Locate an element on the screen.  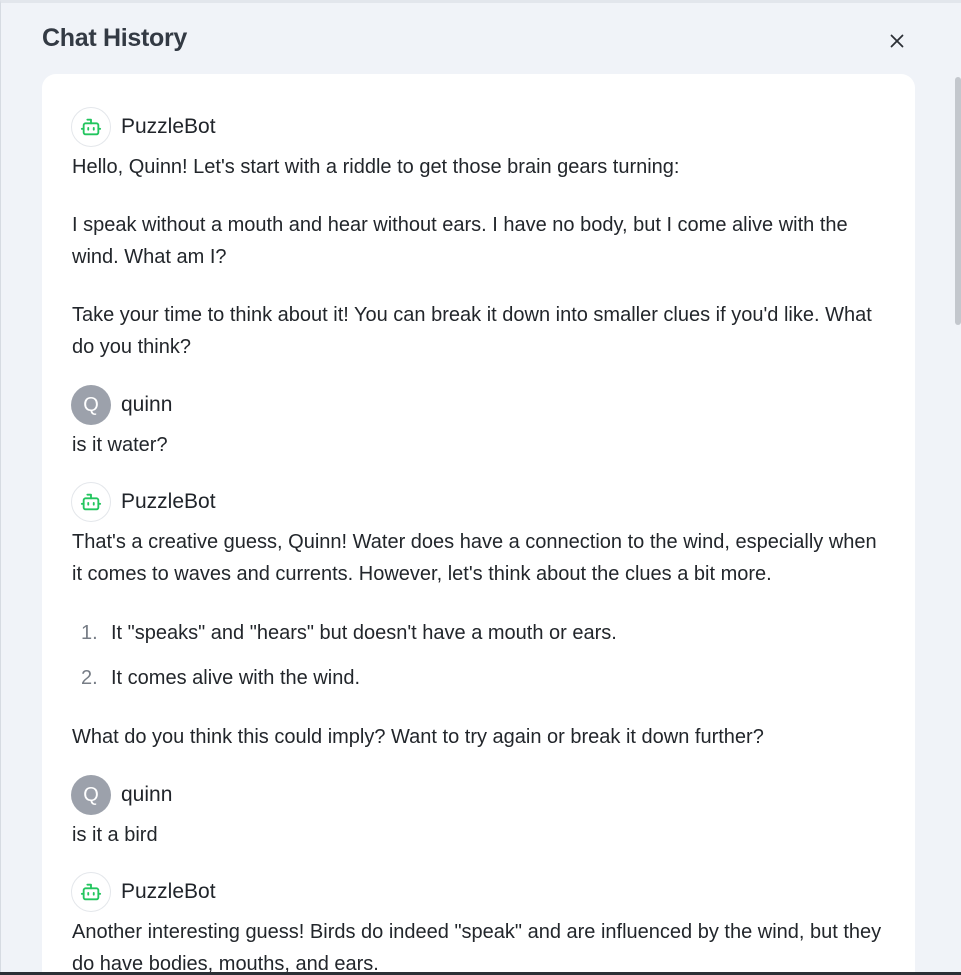
close-button is located at coordinates (897, 41).